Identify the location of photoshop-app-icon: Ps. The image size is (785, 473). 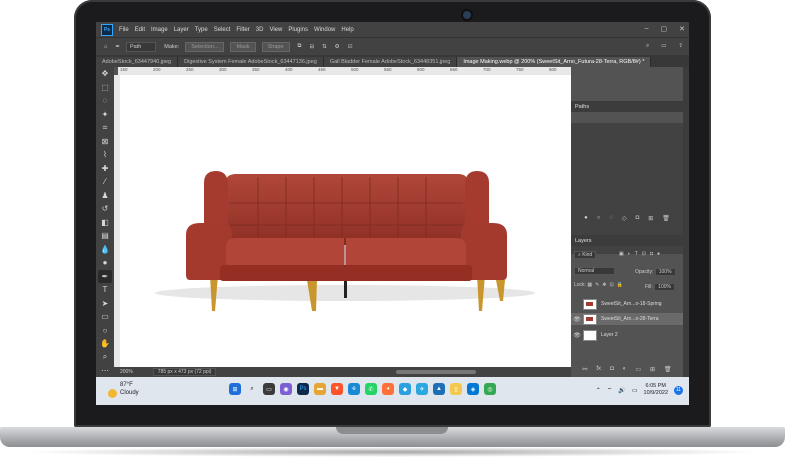
(303, 389).